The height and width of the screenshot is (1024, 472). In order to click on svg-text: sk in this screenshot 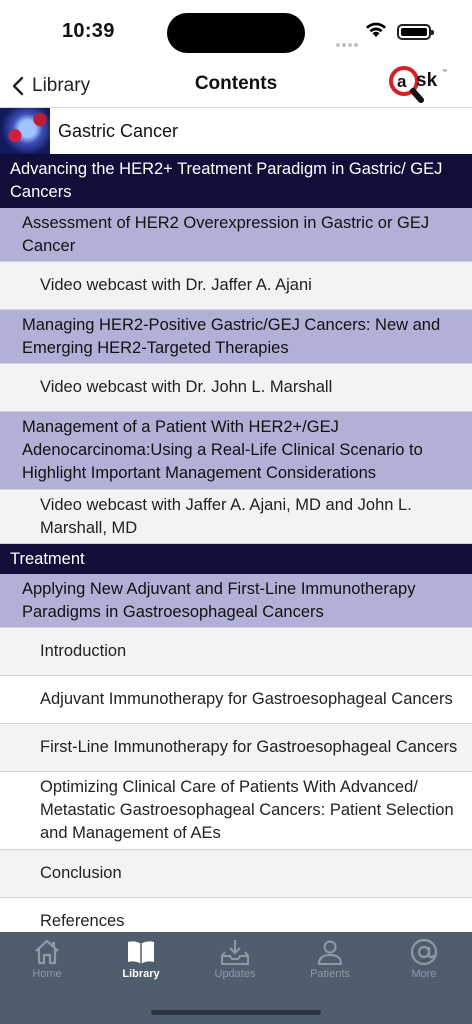, I will do `click(427, 80)`.